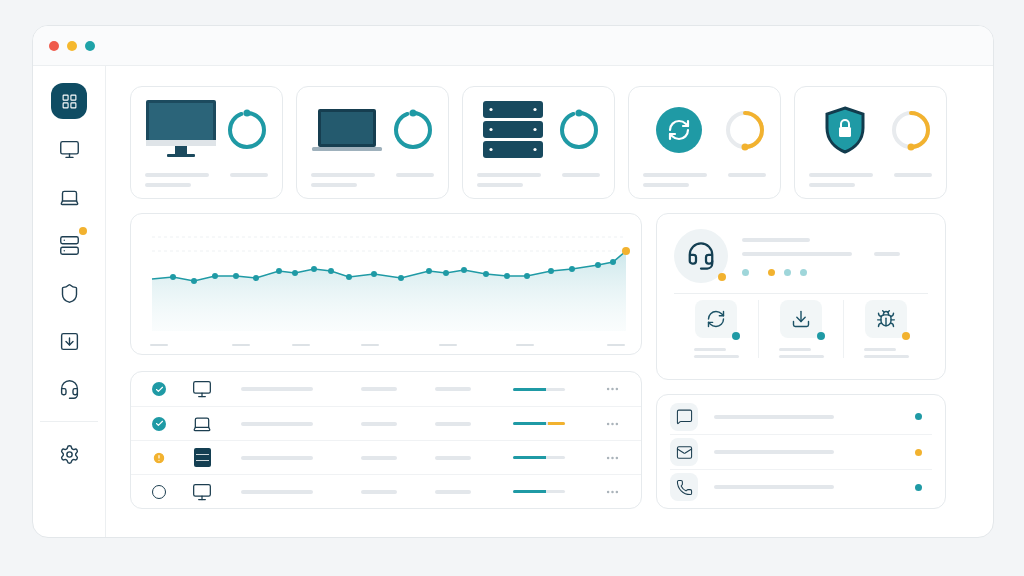 Image resolution: width=1024 pixels, height=576 pixels. I want to click on bug-icon, so click(886, 319).